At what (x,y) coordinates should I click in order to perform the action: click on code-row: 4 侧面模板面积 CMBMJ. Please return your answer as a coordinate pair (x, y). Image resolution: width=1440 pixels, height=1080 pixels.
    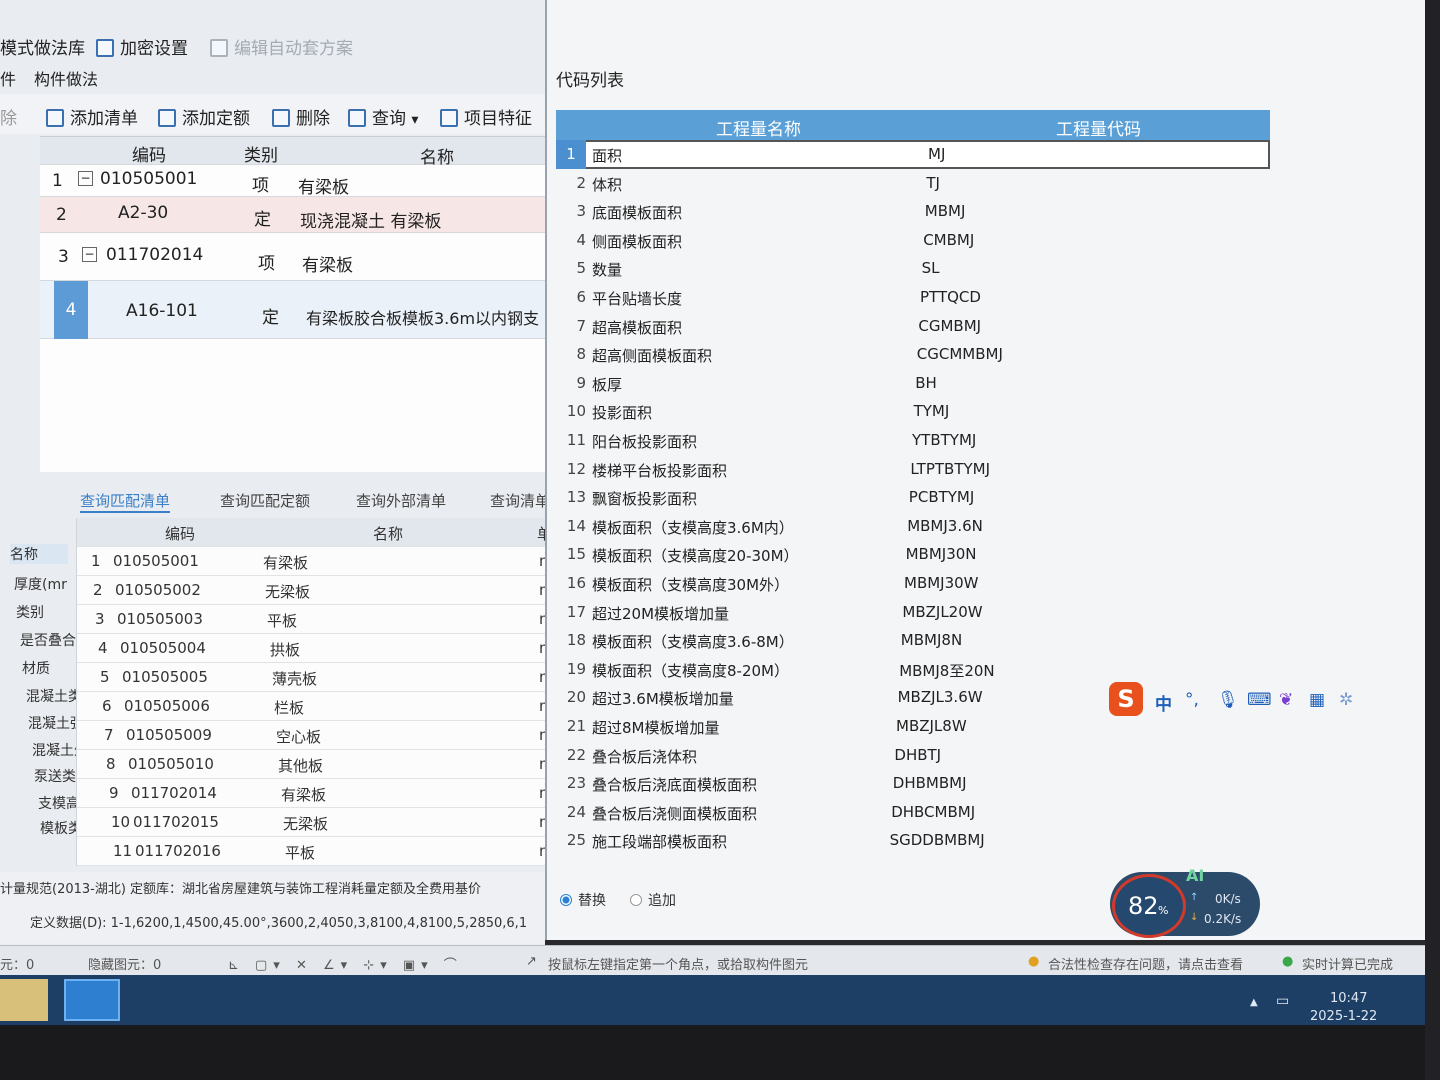
    Looking at the image, I should click on (913, 240).